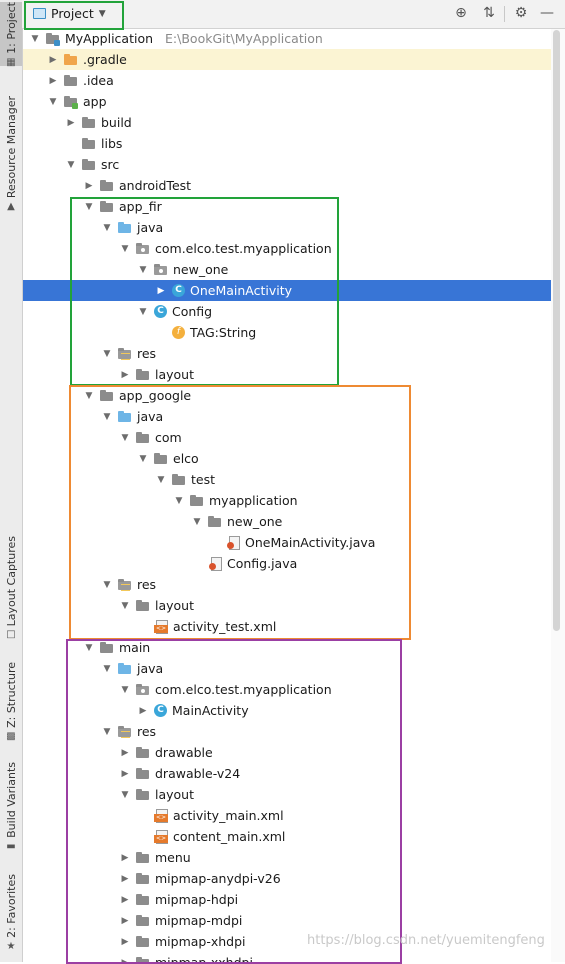 This screenshot has height=964, width=565. What do you see at coordinates (287, 647) in the screenshot?
I see `tree-row: ▼ main` at bounding box center [287, 647].